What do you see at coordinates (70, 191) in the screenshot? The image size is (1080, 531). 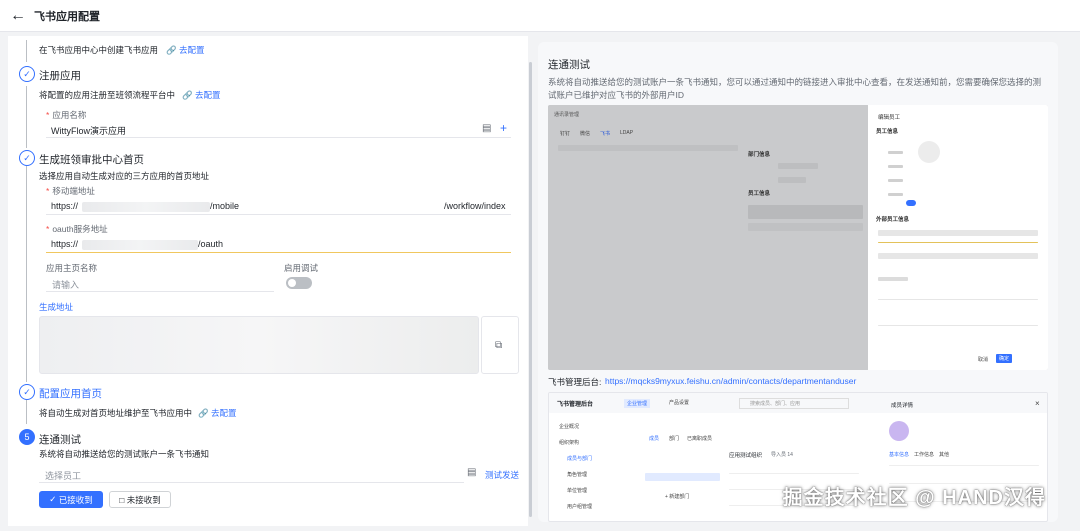 I see `mobile-address-label: * 移动端地址` at bounding box center [70, 191].